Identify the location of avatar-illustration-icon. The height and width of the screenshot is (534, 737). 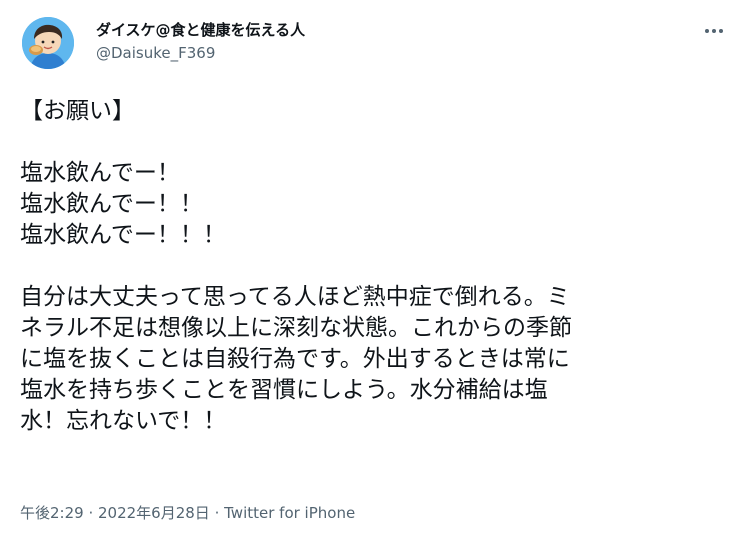
(48, 43).